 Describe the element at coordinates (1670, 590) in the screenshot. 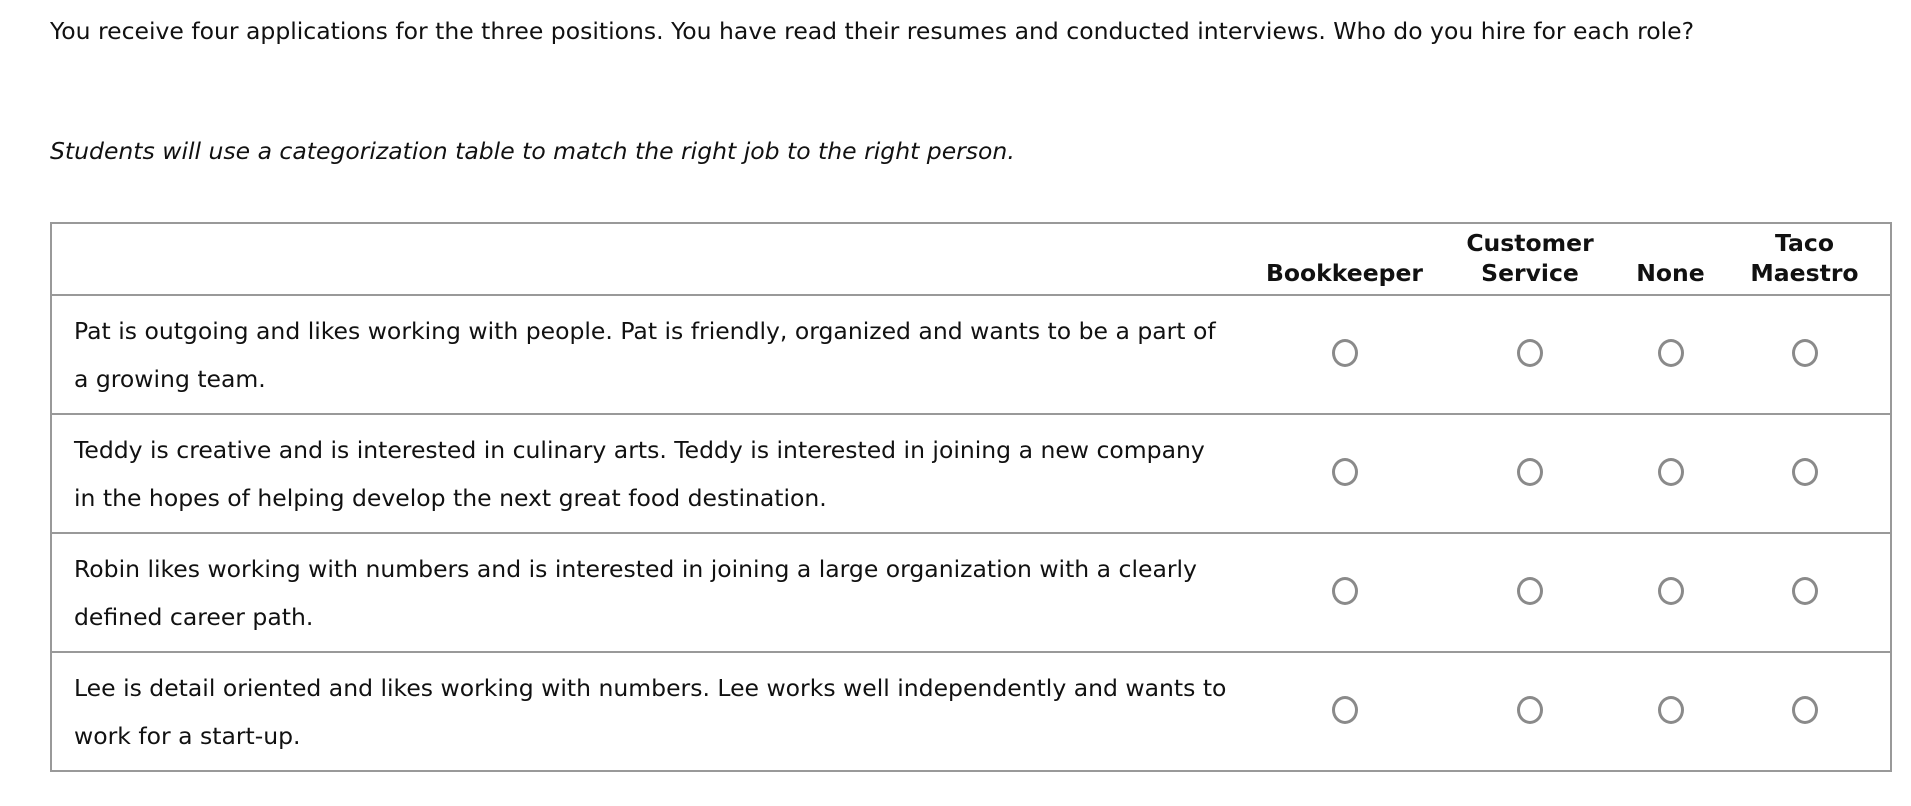

I see `radio-robin-none` at that location.